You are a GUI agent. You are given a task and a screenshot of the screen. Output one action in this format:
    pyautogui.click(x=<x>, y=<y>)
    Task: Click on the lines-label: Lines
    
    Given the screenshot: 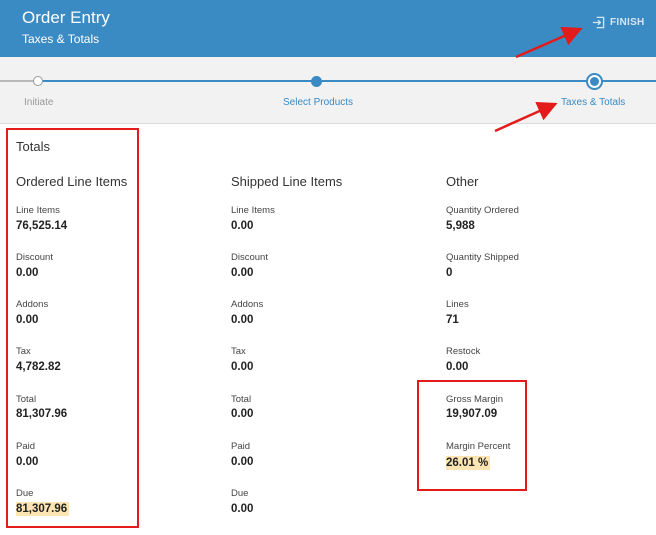 What is the action you would take?
    pyautogui.click(x=457, y=304)
    